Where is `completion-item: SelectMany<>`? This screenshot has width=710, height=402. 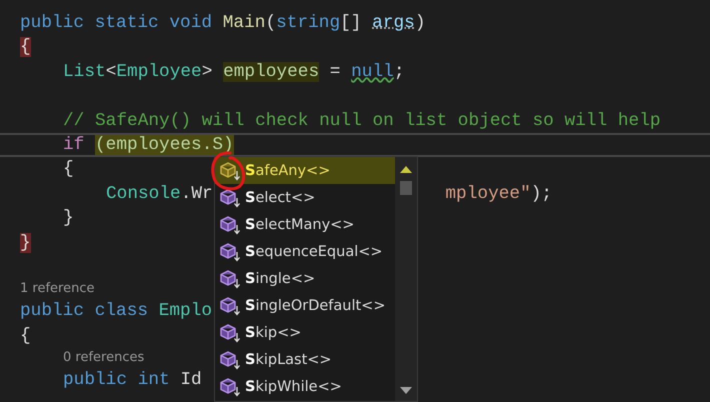
completion-item: SelectMany<> is located at coordinates (305, 224).